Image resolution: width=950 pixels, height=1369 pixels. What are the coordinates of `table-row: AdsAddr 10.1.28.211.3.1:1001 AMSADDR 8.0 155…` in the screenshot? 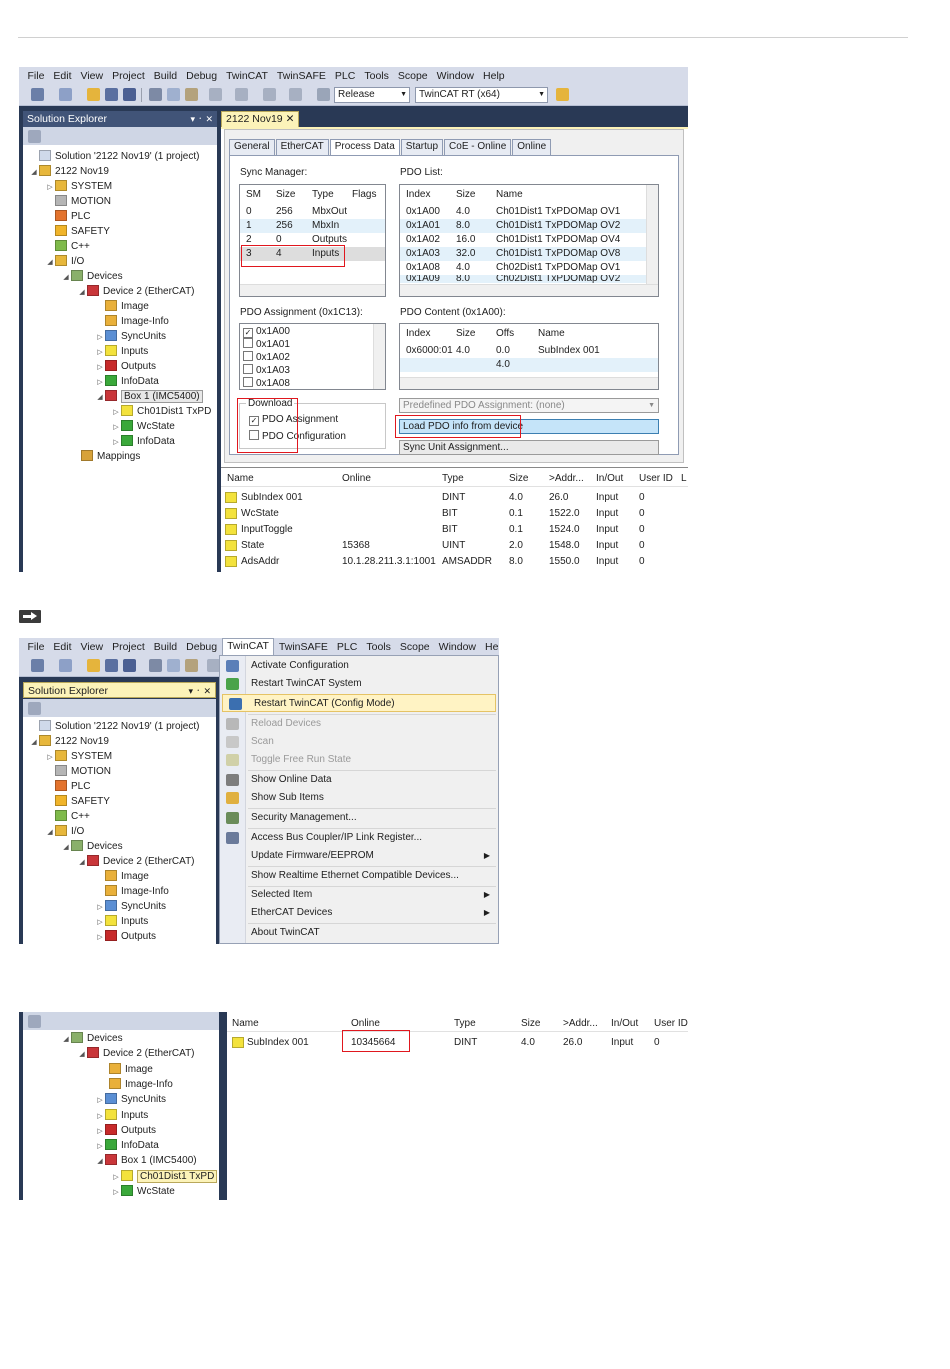 It's located at (454, 562).